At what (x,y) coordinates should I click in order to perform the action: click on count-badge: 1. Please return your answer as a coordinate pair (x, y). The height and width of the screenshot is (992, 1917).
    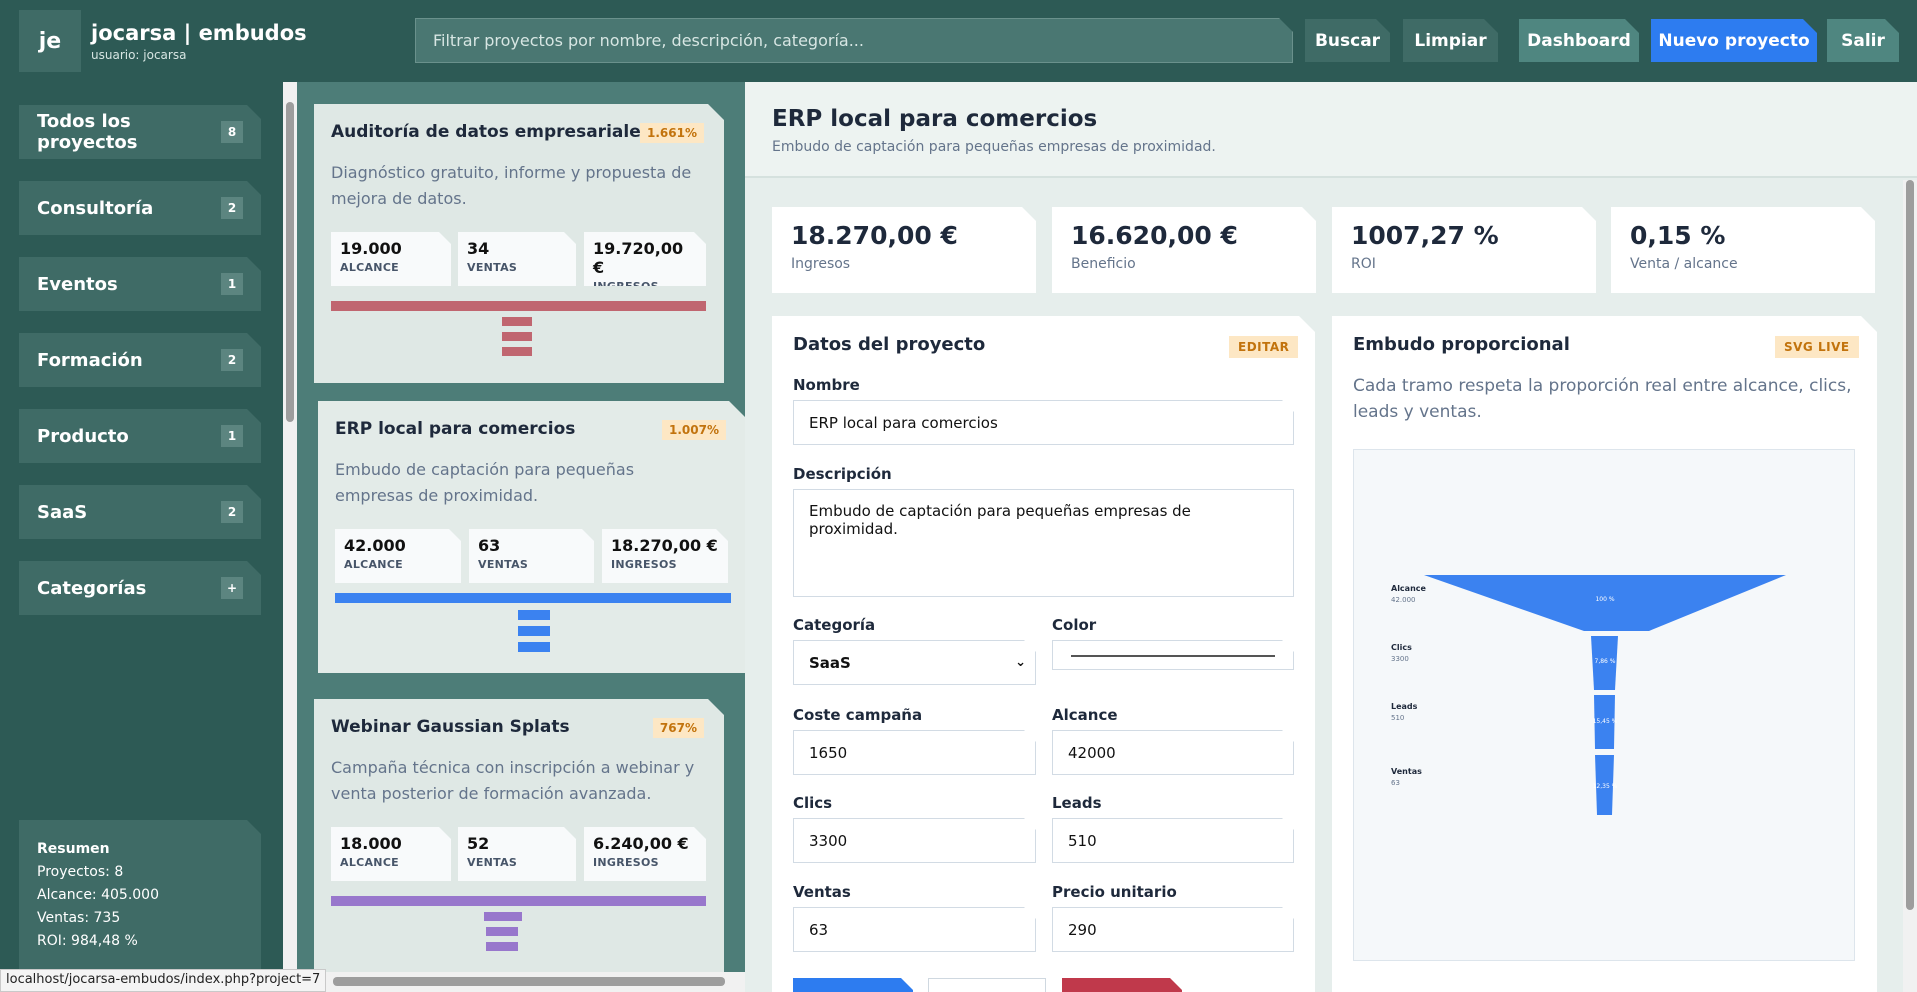
    Looking at the image, I should click on (232, 436).